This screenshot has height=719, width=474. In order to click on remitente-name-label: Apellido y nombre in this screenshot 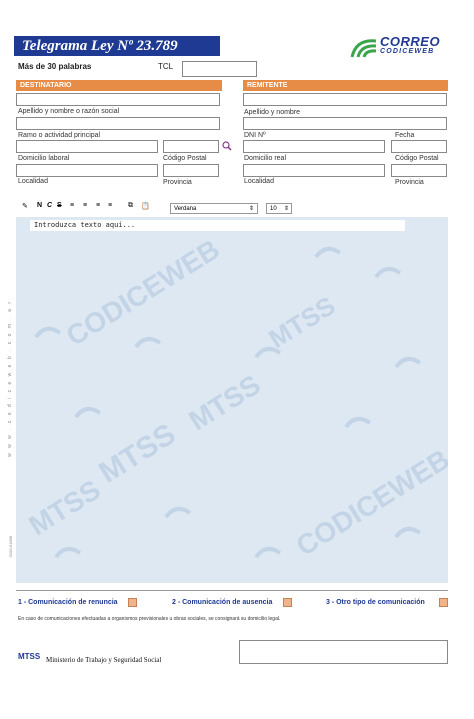, I will do `click(272, 112)`.